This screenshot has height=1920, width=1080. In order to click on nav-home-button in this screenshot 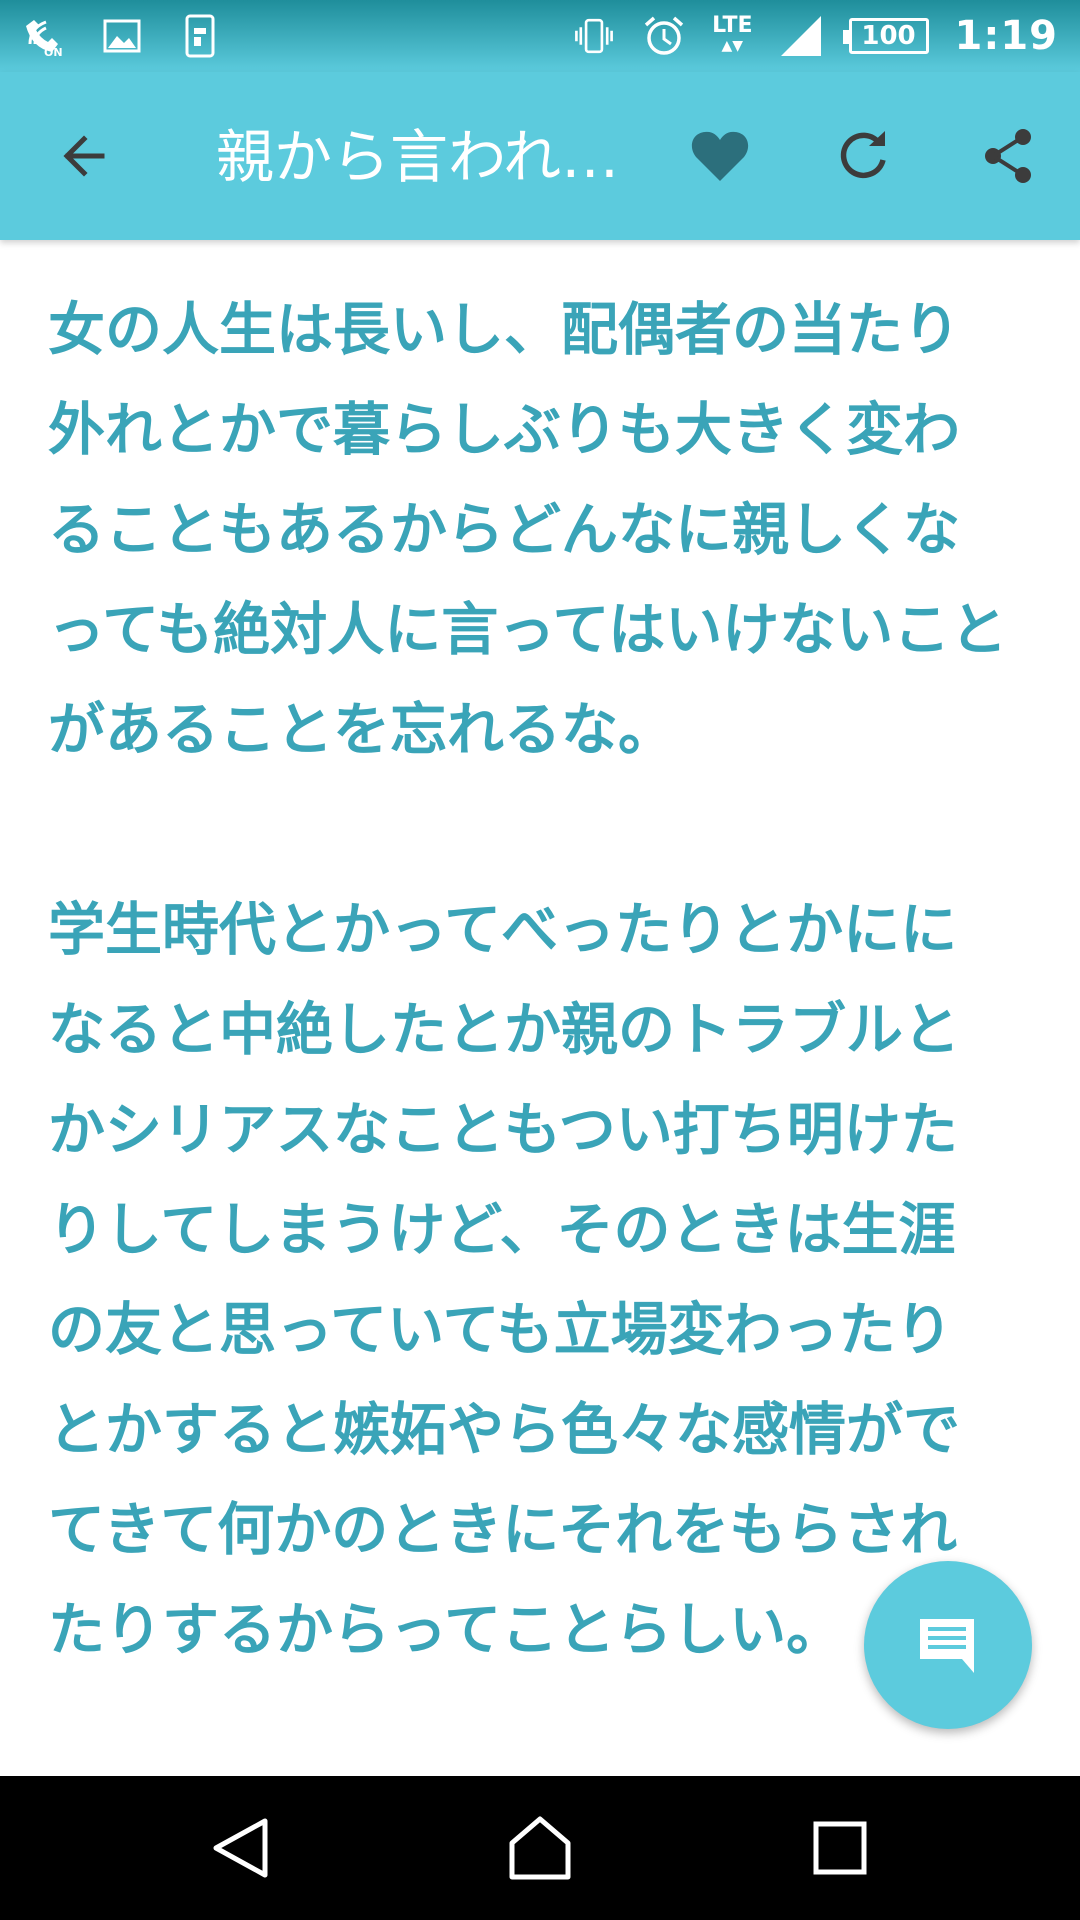, I will do `click(540, 1848)`.